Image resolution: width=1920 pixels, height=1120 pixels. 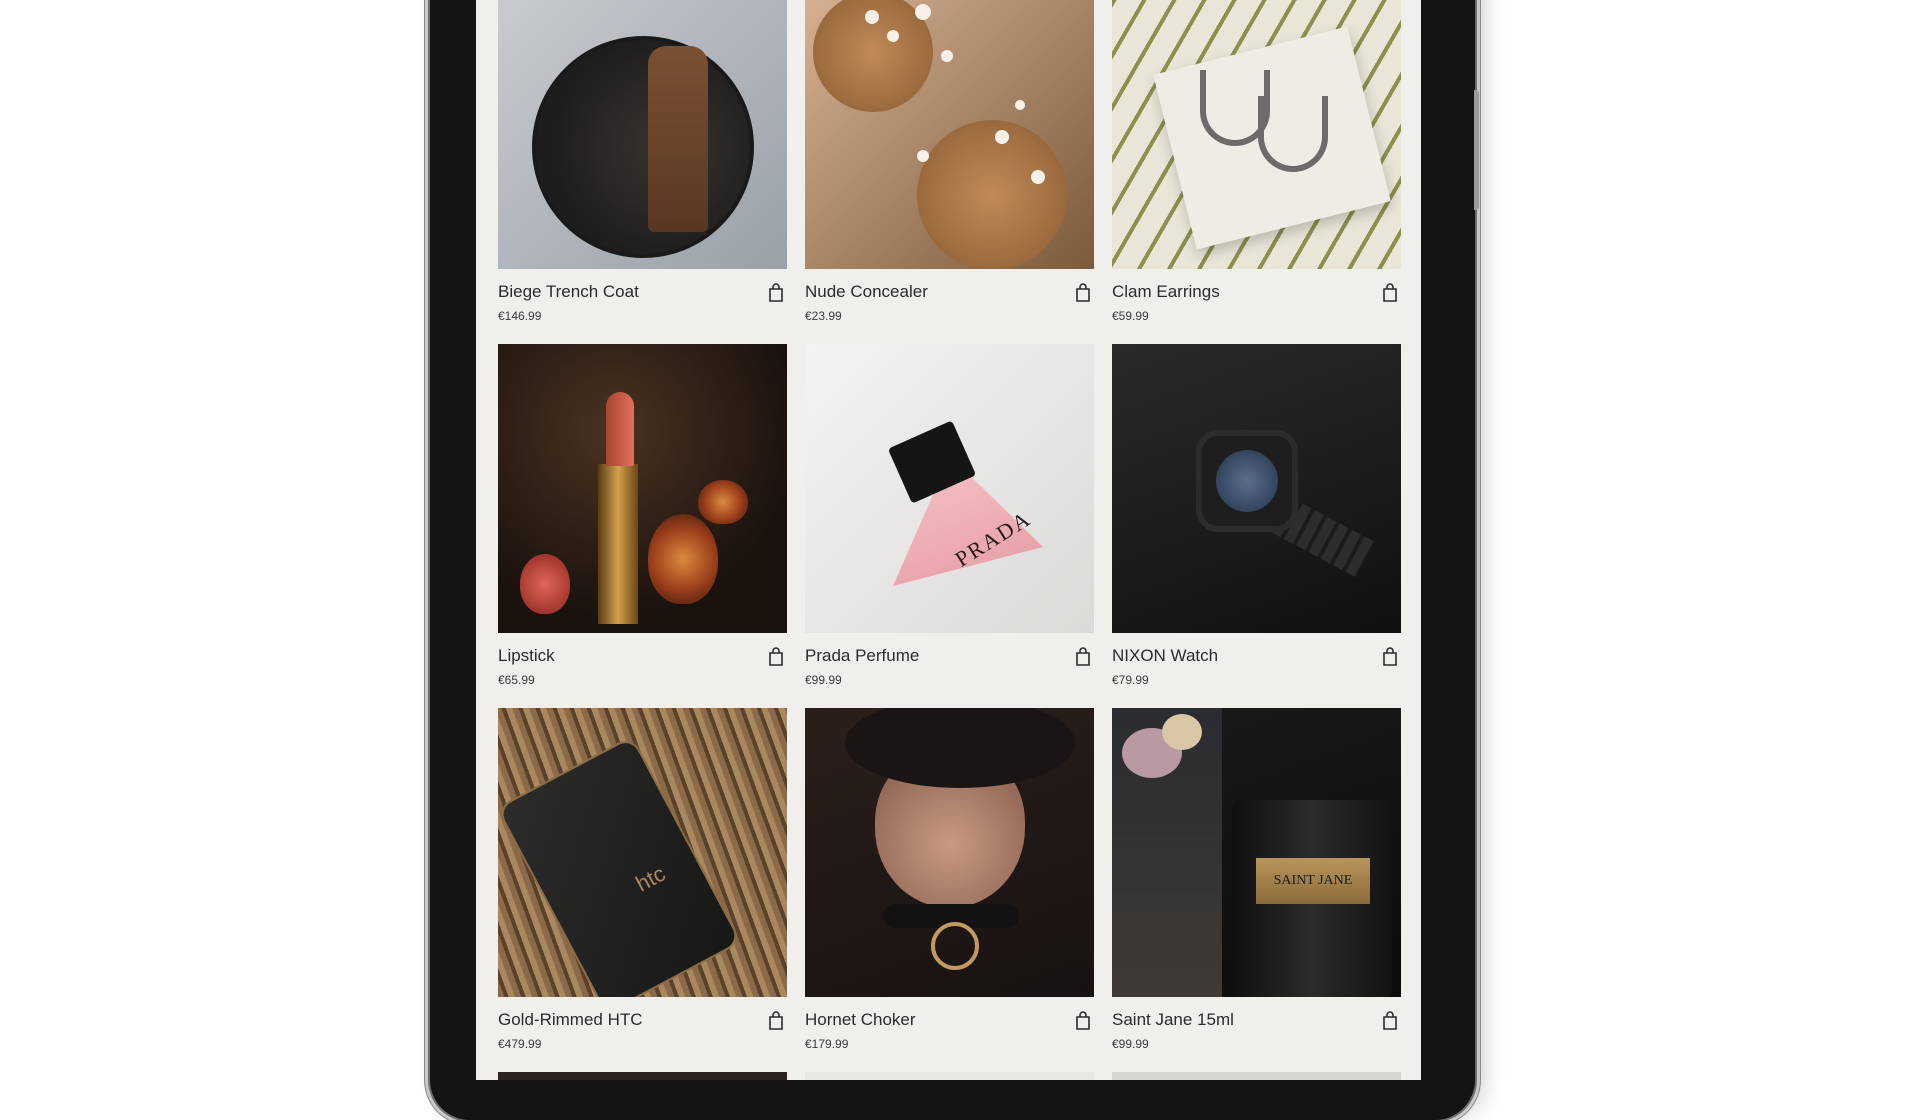 What do you see at coordinates (1313, 881) in the screenshot?
I see `jar-label-text: SAINT JANE` at bounding box center [1313, 881].